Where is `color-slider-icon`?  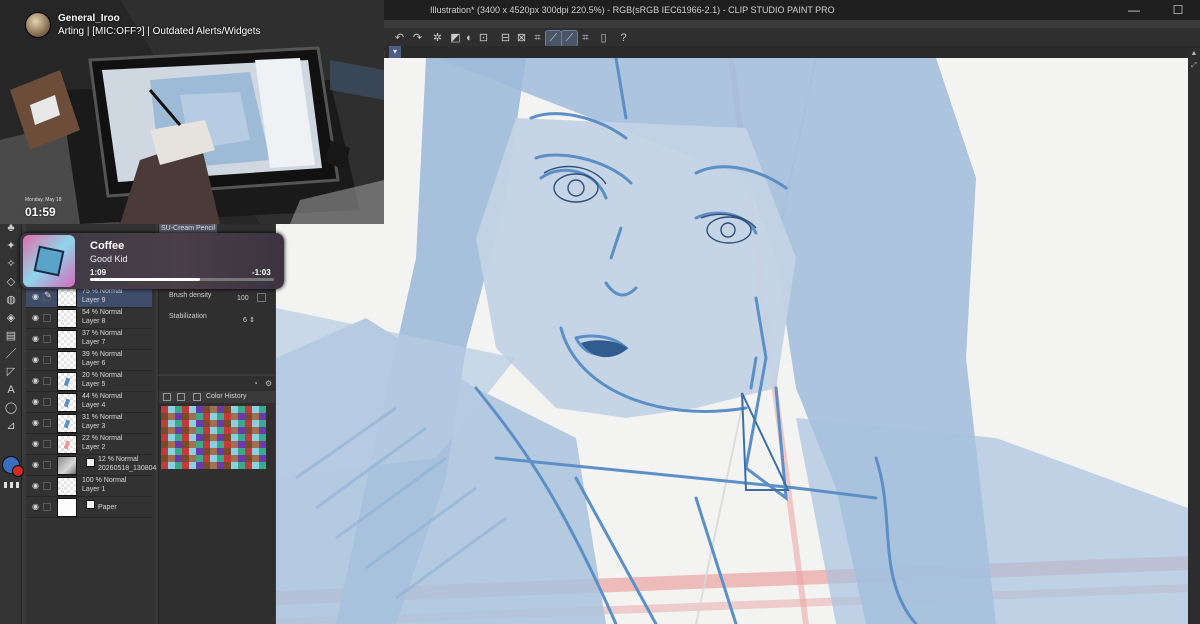 color-slider-icon is located at coordinates (181, 397).